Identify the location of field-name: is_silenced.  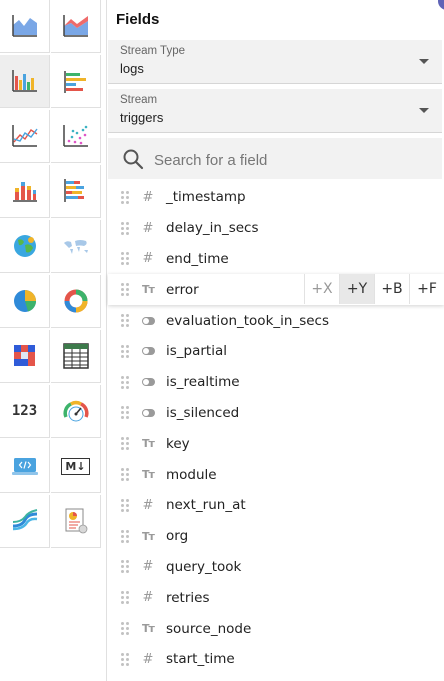
(203, 412).